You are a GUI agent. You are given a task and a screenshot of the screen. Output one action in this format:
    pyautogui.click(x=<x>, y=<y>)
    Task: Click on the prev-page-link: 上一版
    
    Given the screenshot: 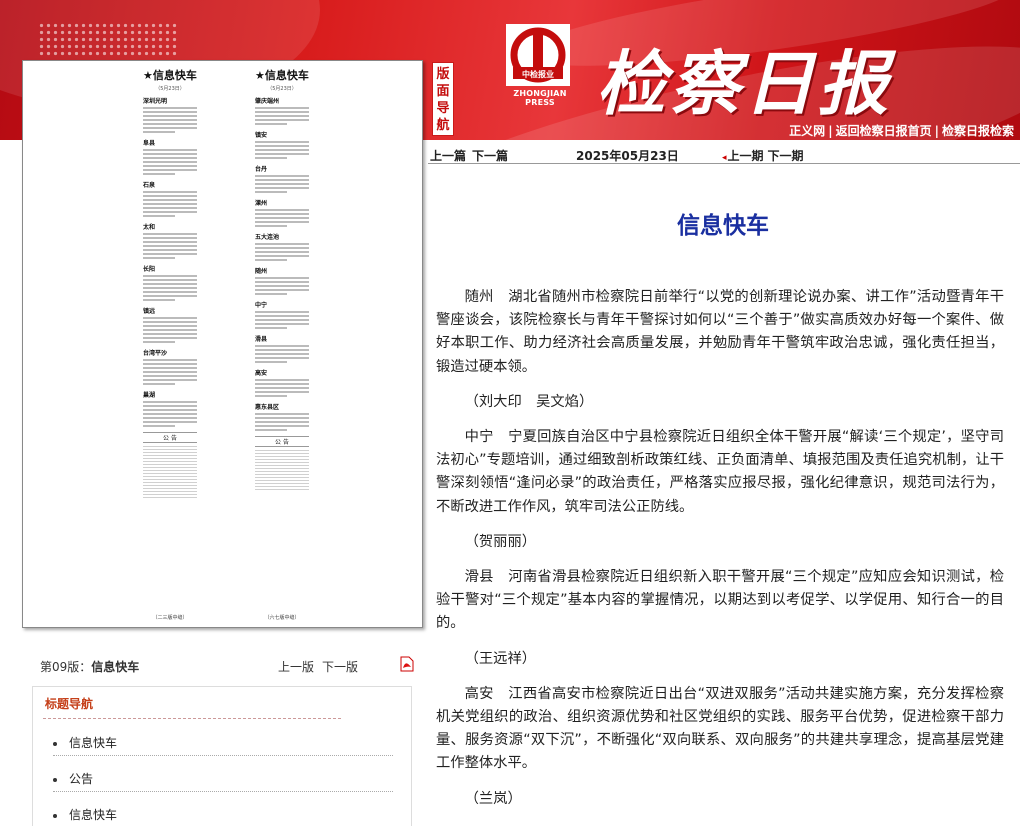 What is the action you would take?
    pyautogui.click(x=296, y=667)
    